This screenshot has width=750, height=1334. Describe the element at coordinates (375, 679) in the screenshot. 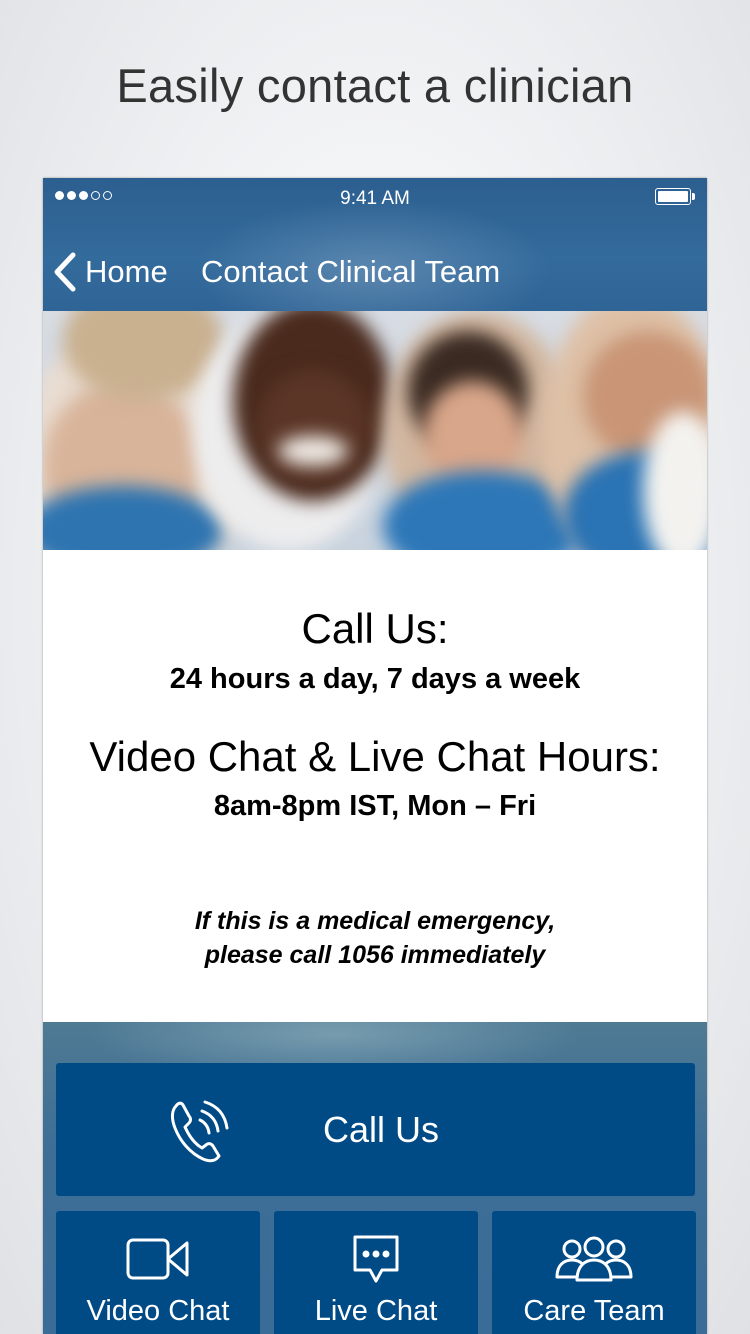

I see `call-us-hours: 24 hours a day, 7 days a week` at that location.